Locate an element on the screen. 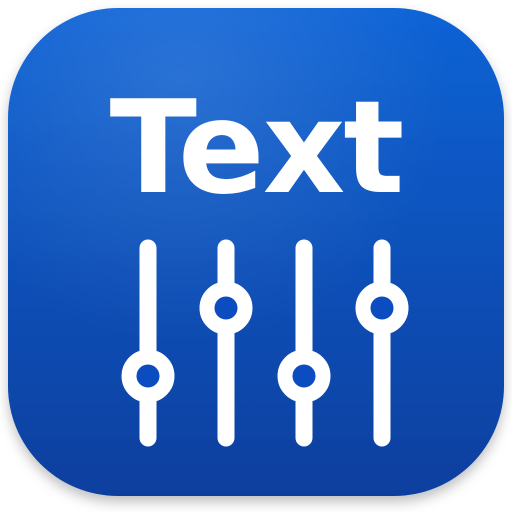 This screenshot has width=512, height=512. slider-1-knob is located at coordinates (148, 376).